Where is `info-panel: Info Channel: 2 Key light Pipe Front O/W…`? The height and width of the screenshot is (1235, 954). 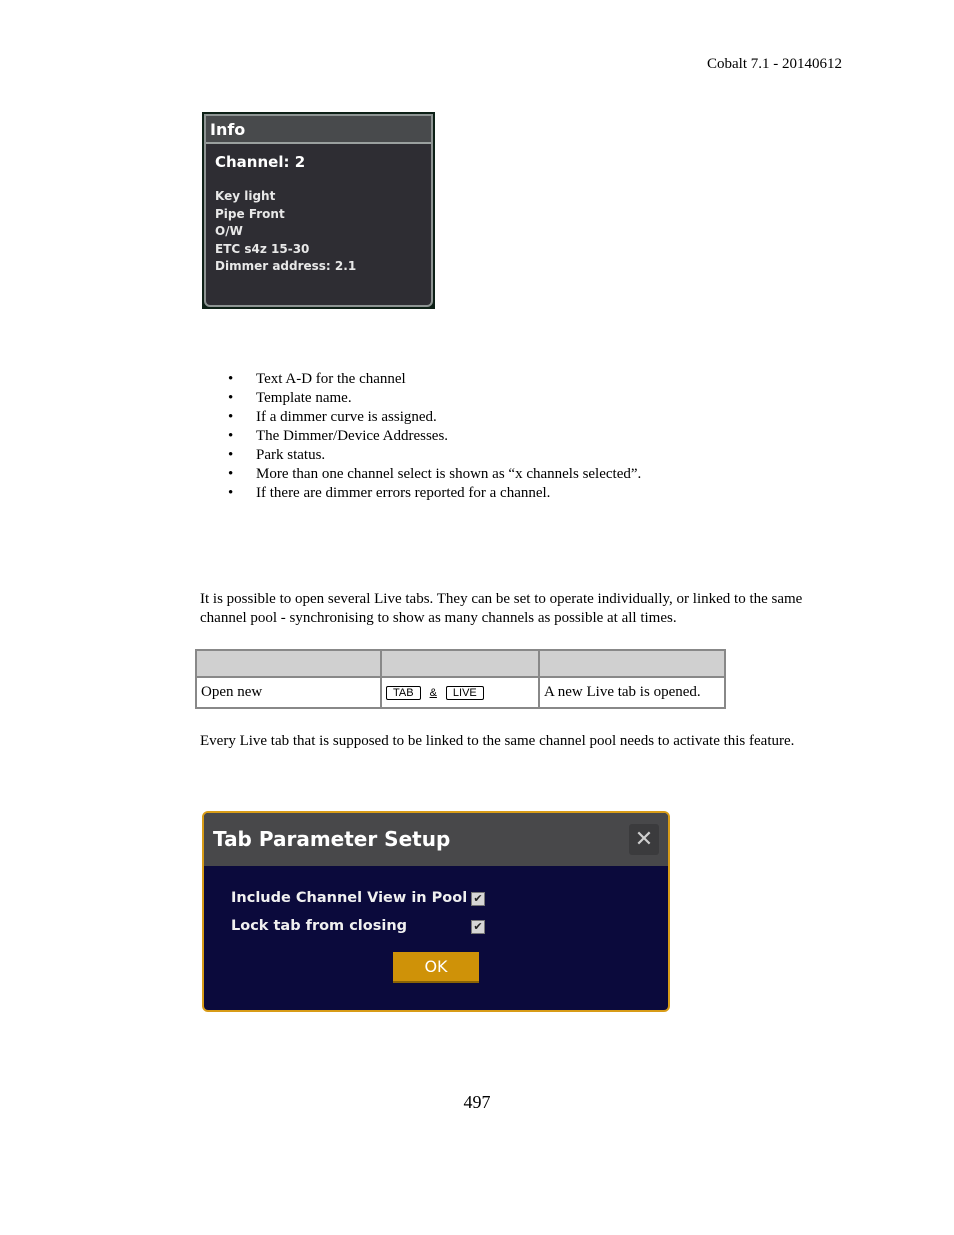
info-panel: Info Channel: 2 Key light Pipe Front O/W… is located at coordinates (318, 210).